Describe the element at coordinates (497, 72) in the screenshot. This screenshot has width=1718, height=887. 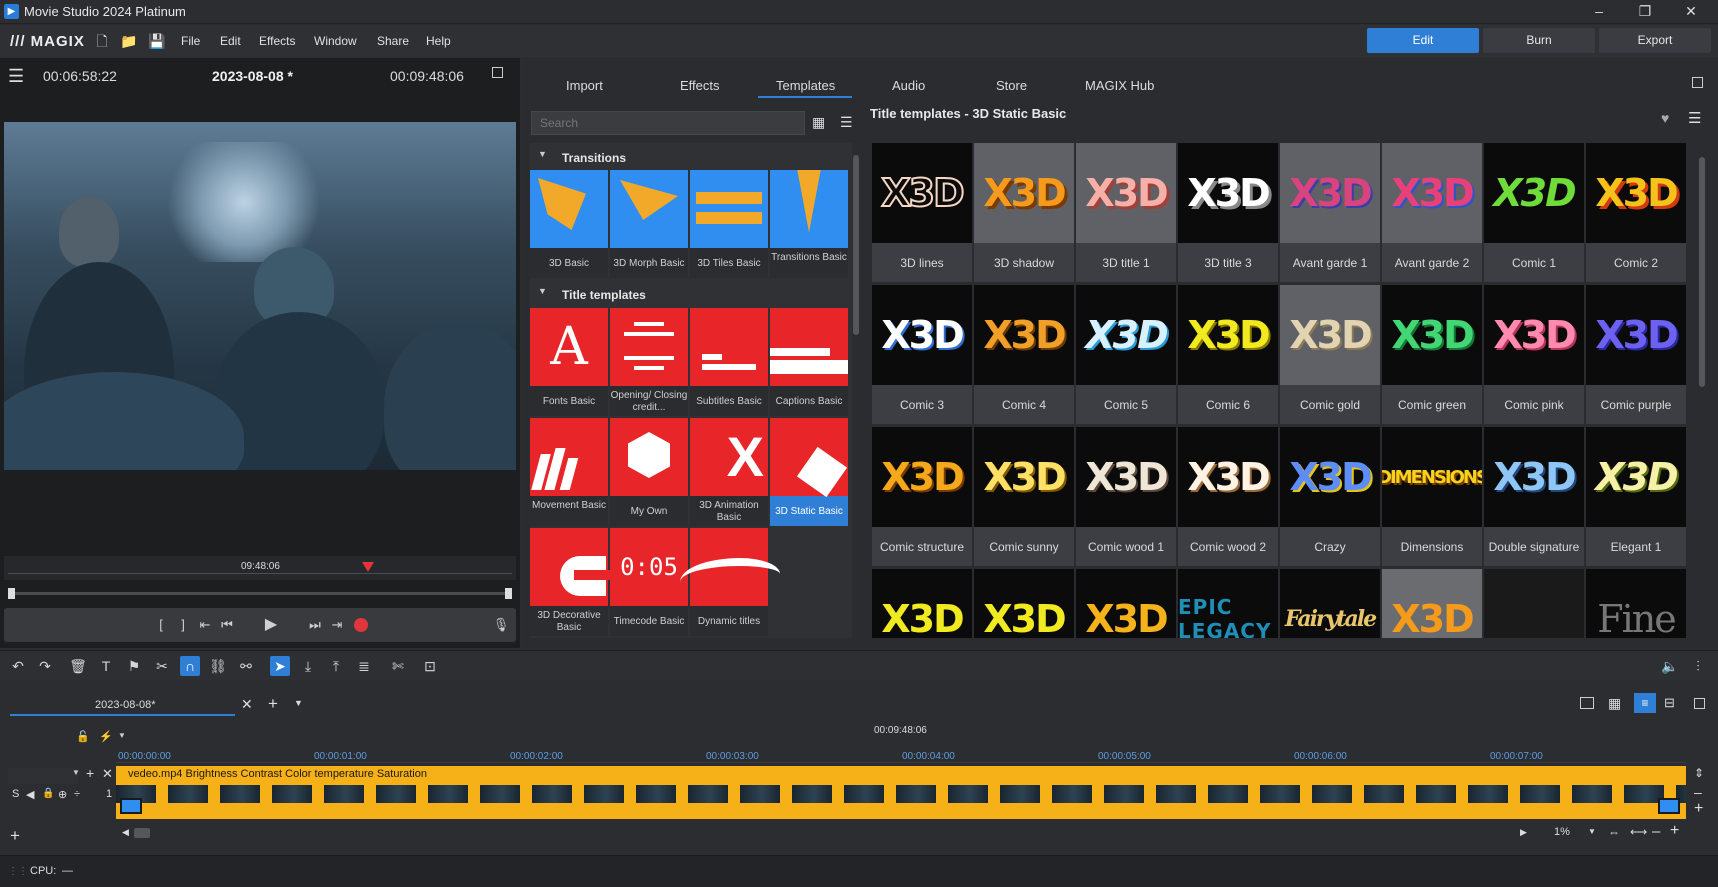
I see `maximize-preview-icon` at that location.